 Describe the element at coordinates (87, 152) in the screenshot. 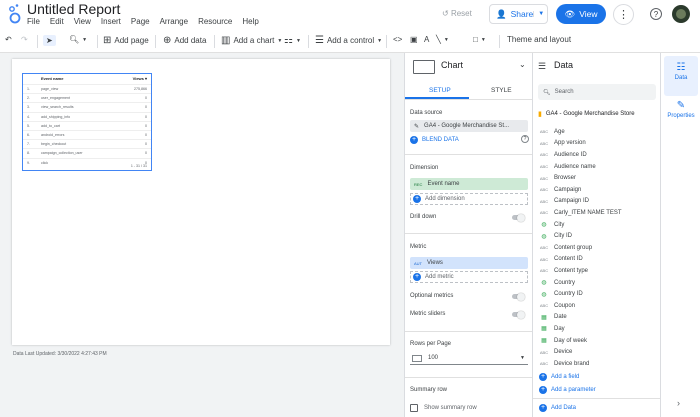

I see `table-row: 8. campaign_collection_user 0` at that location.